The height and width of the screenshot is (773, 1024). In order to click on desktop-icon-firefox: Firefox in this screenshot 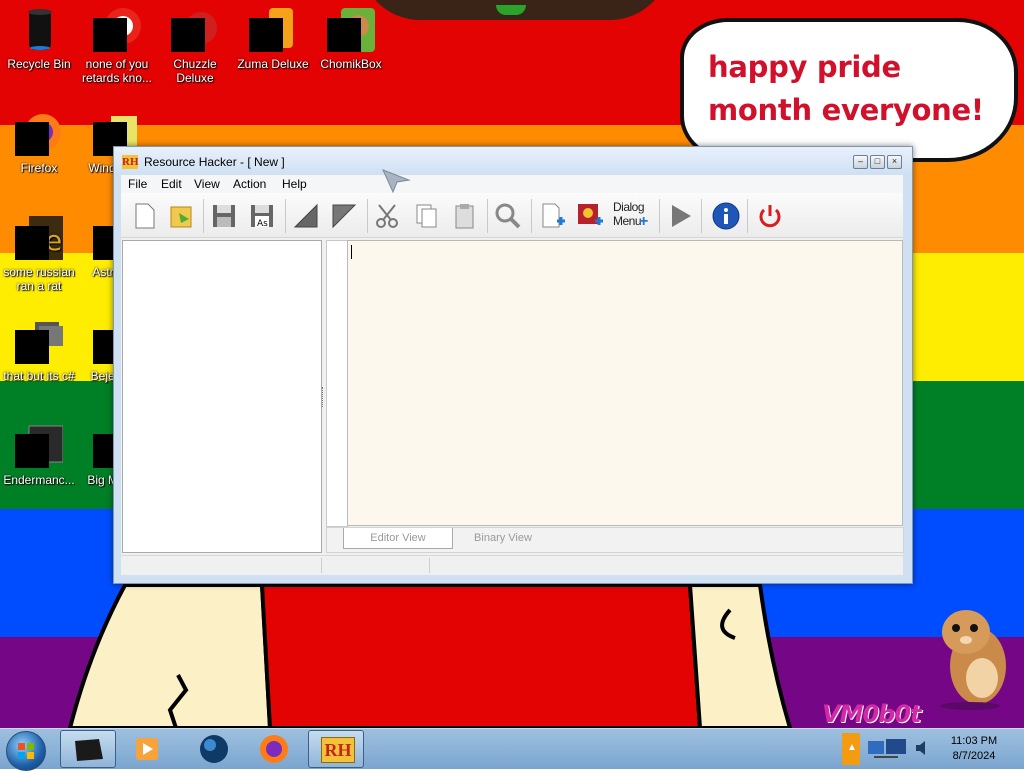, I will do `click(39, 142)`.